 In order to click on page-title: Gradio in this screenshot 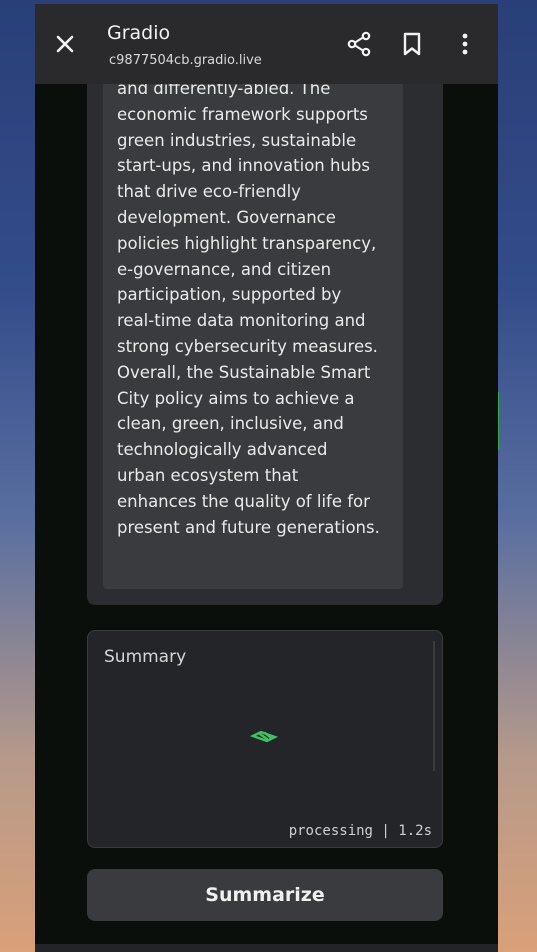, I will do `click(139, 33)`.